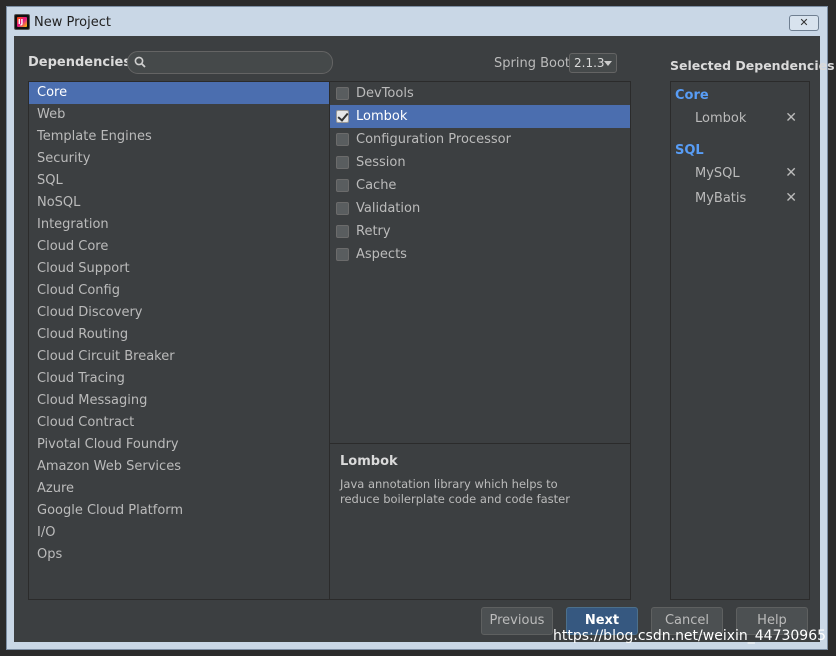 This screenshot has height=656, width=836. I want to click on category-item: Cloud Tracing, so click(179, 379).